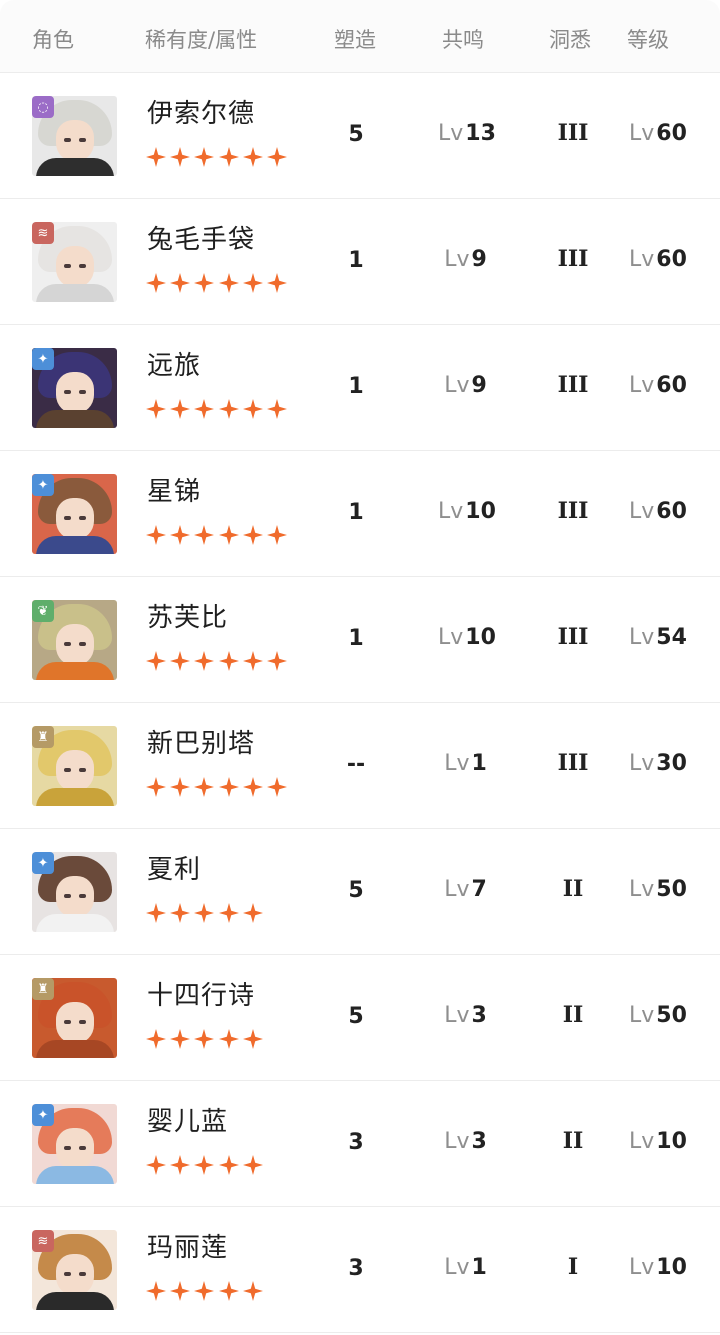 The width and height of the screenshot is (720, 1335). What do you see at coordinates (43, 737) in the screenshot?
I see `badge-glyph: ♜` at bounding box center [43, 737].